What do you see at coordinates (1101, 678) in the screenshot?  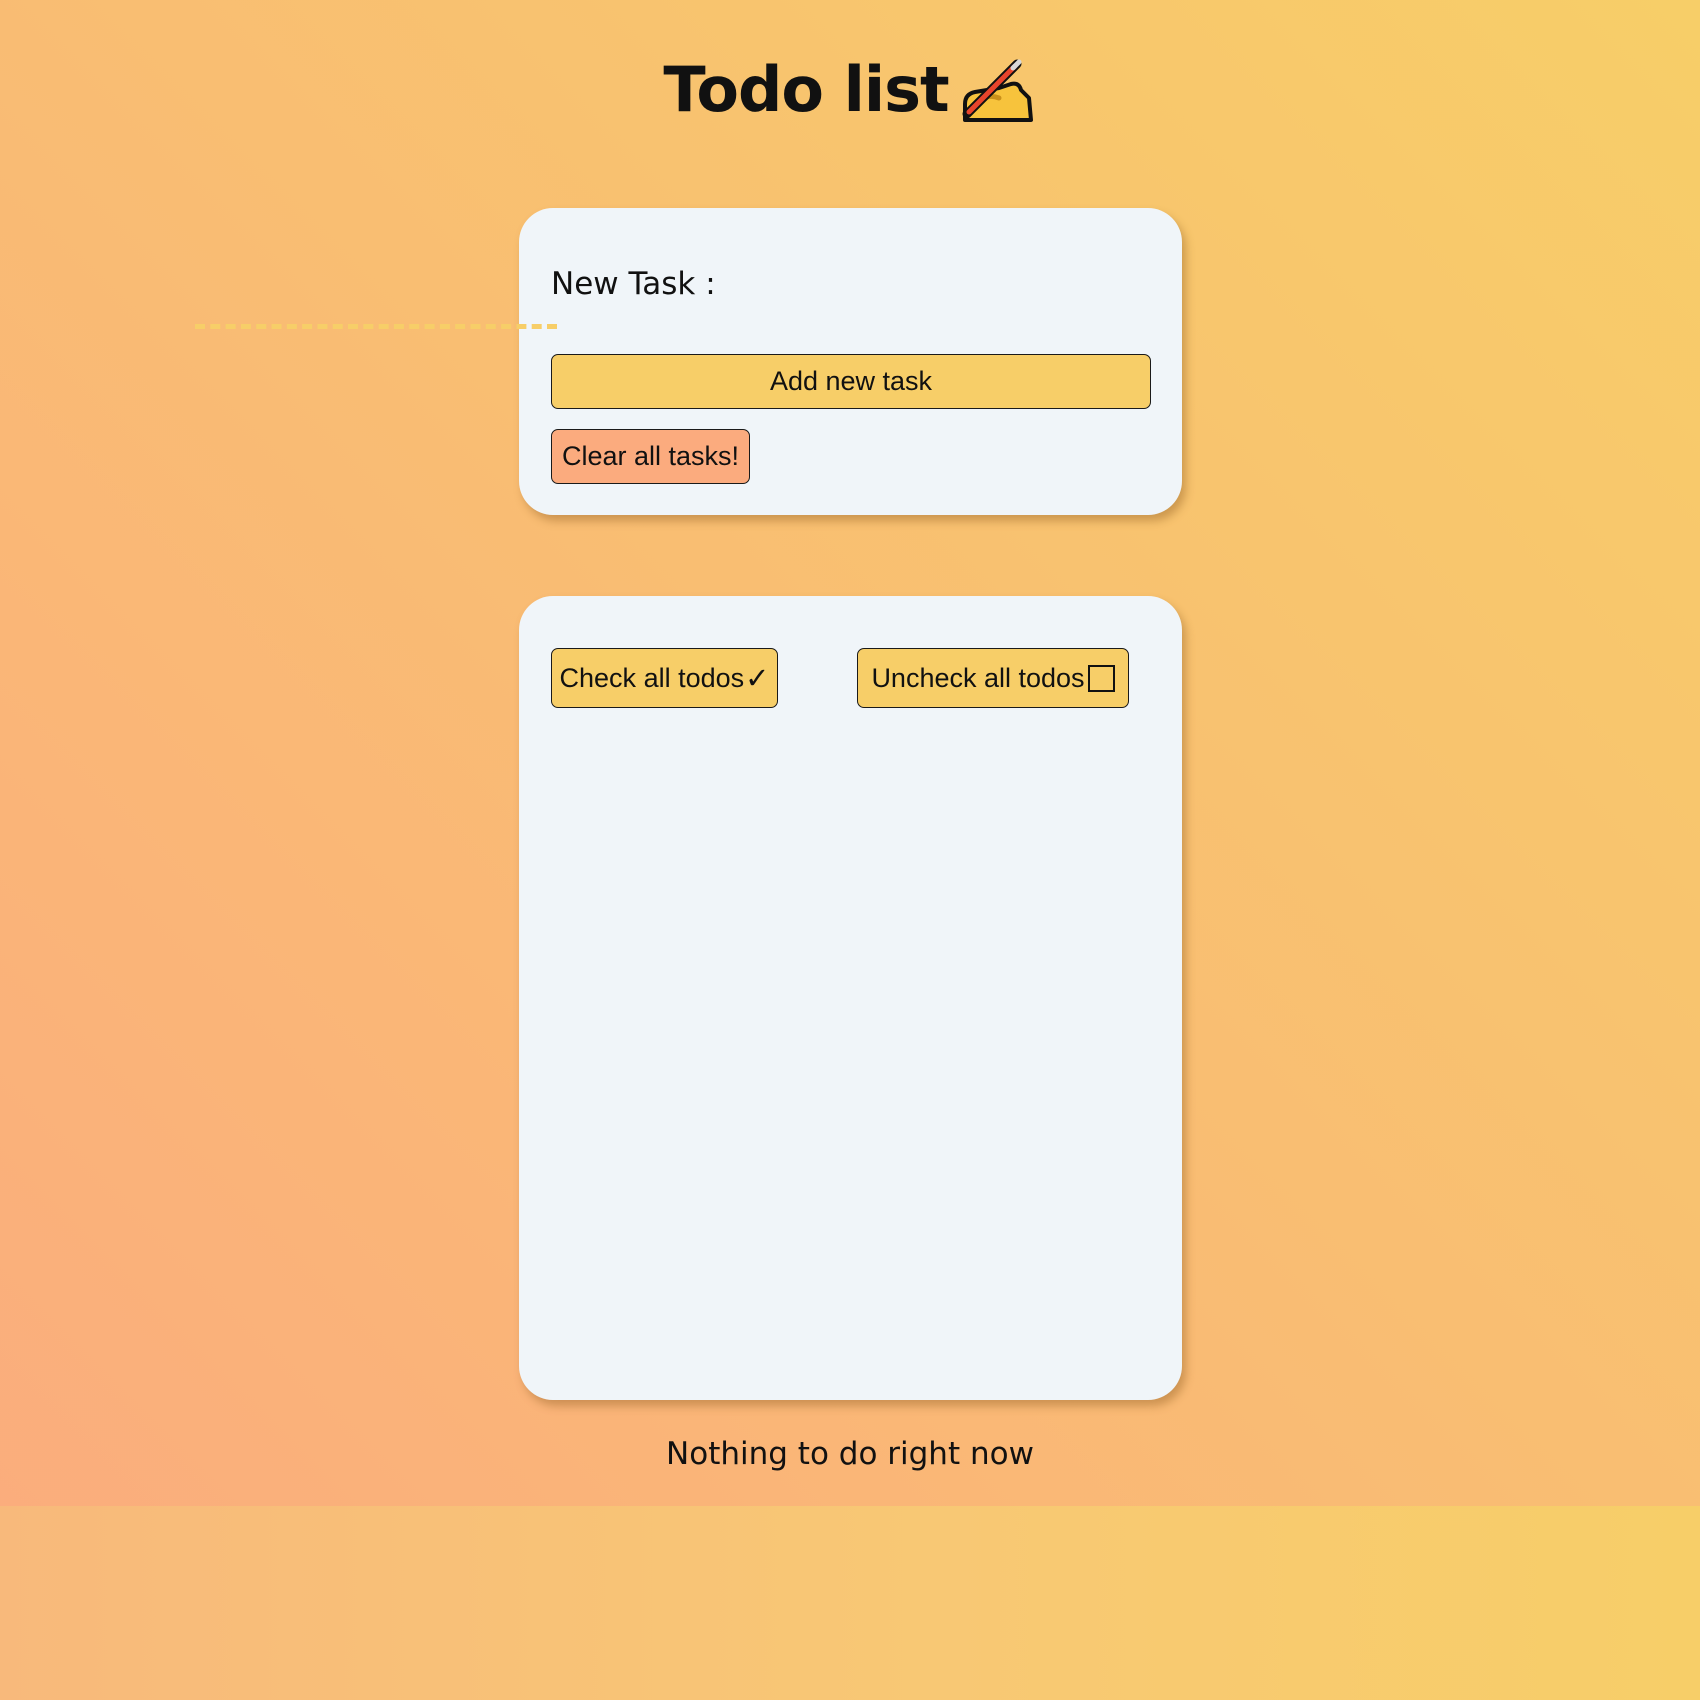 I see `empty-checkbox-icon` at bounding box center [1101, 678].